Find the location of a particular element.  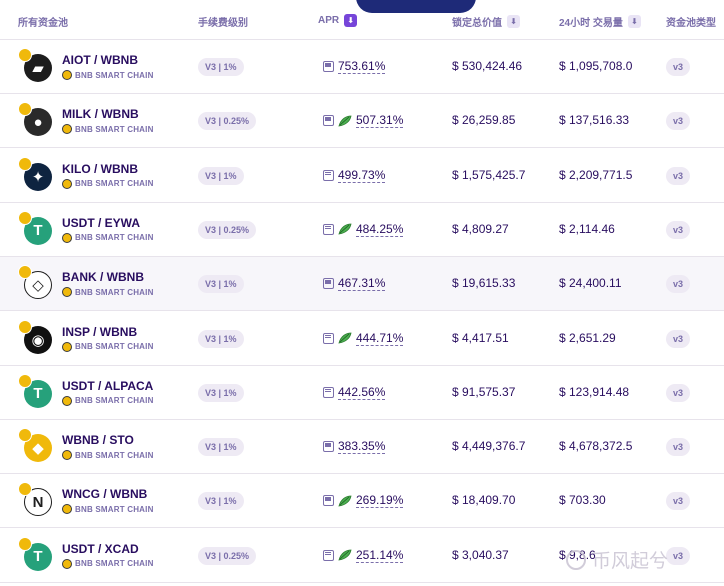

header-volume: 24小时 交易量 ⬇ is located at coordinates (600, 21).